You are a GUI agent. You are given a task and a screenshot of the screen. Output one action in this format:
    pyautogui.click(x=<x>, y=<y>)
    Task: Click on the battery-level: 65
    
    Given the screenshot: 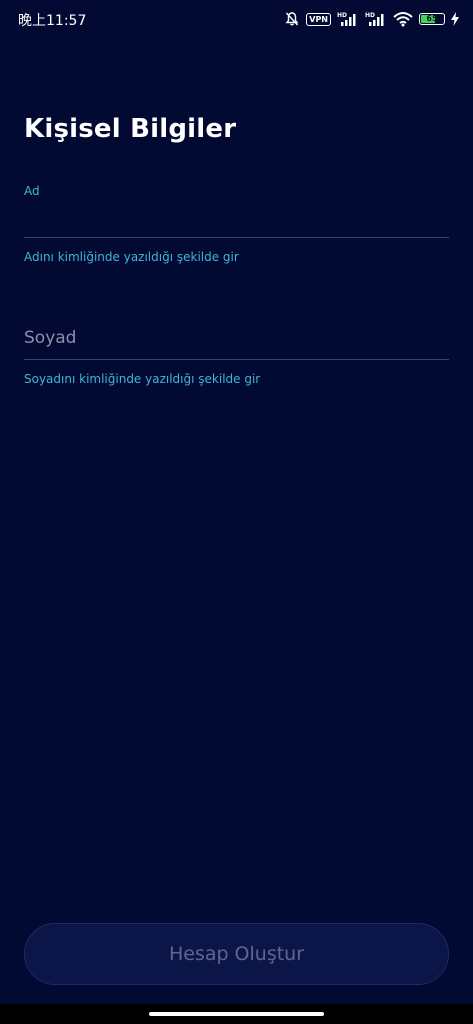 What is the action you would take?
    pyautogui.click(x=432, y=18)
    